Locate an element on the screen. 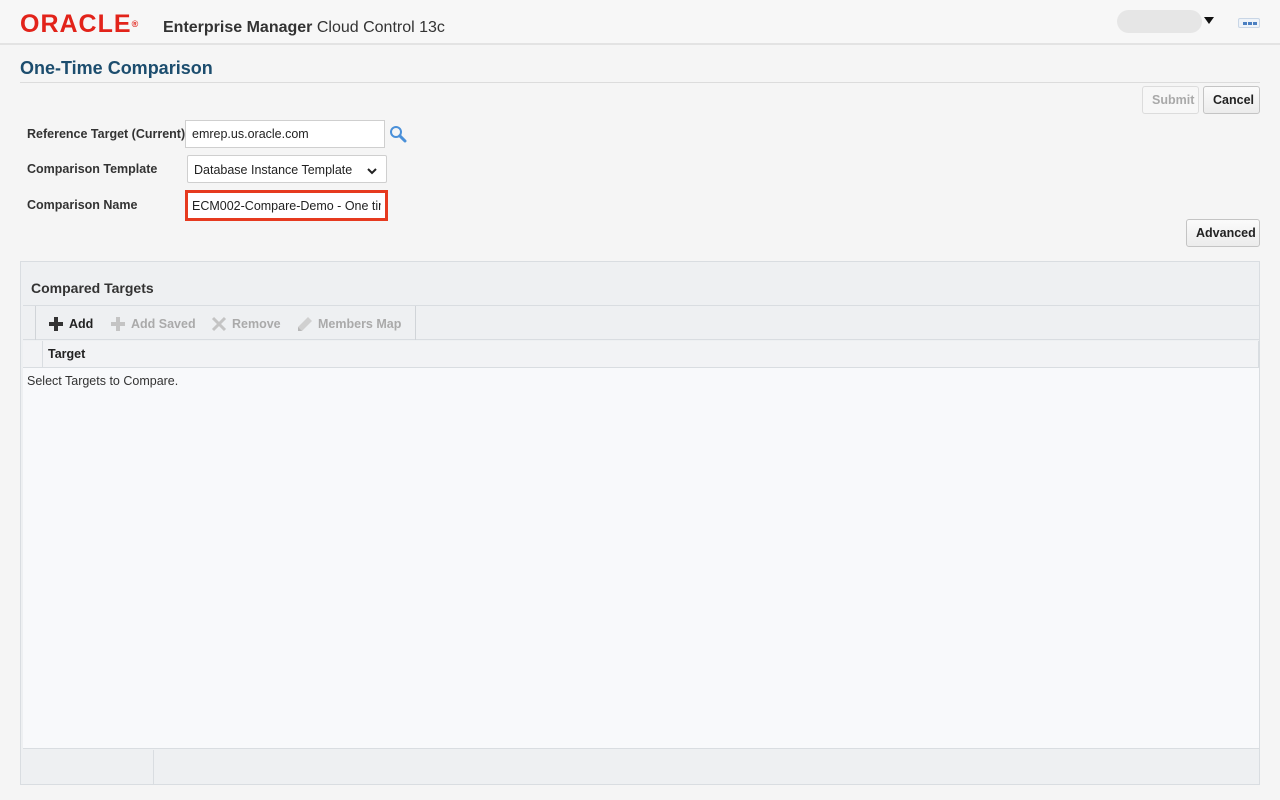 Image resolution: width=1280 pixels, height=800 pixels. chevron-down-icon is located at coordinates (372, 173).